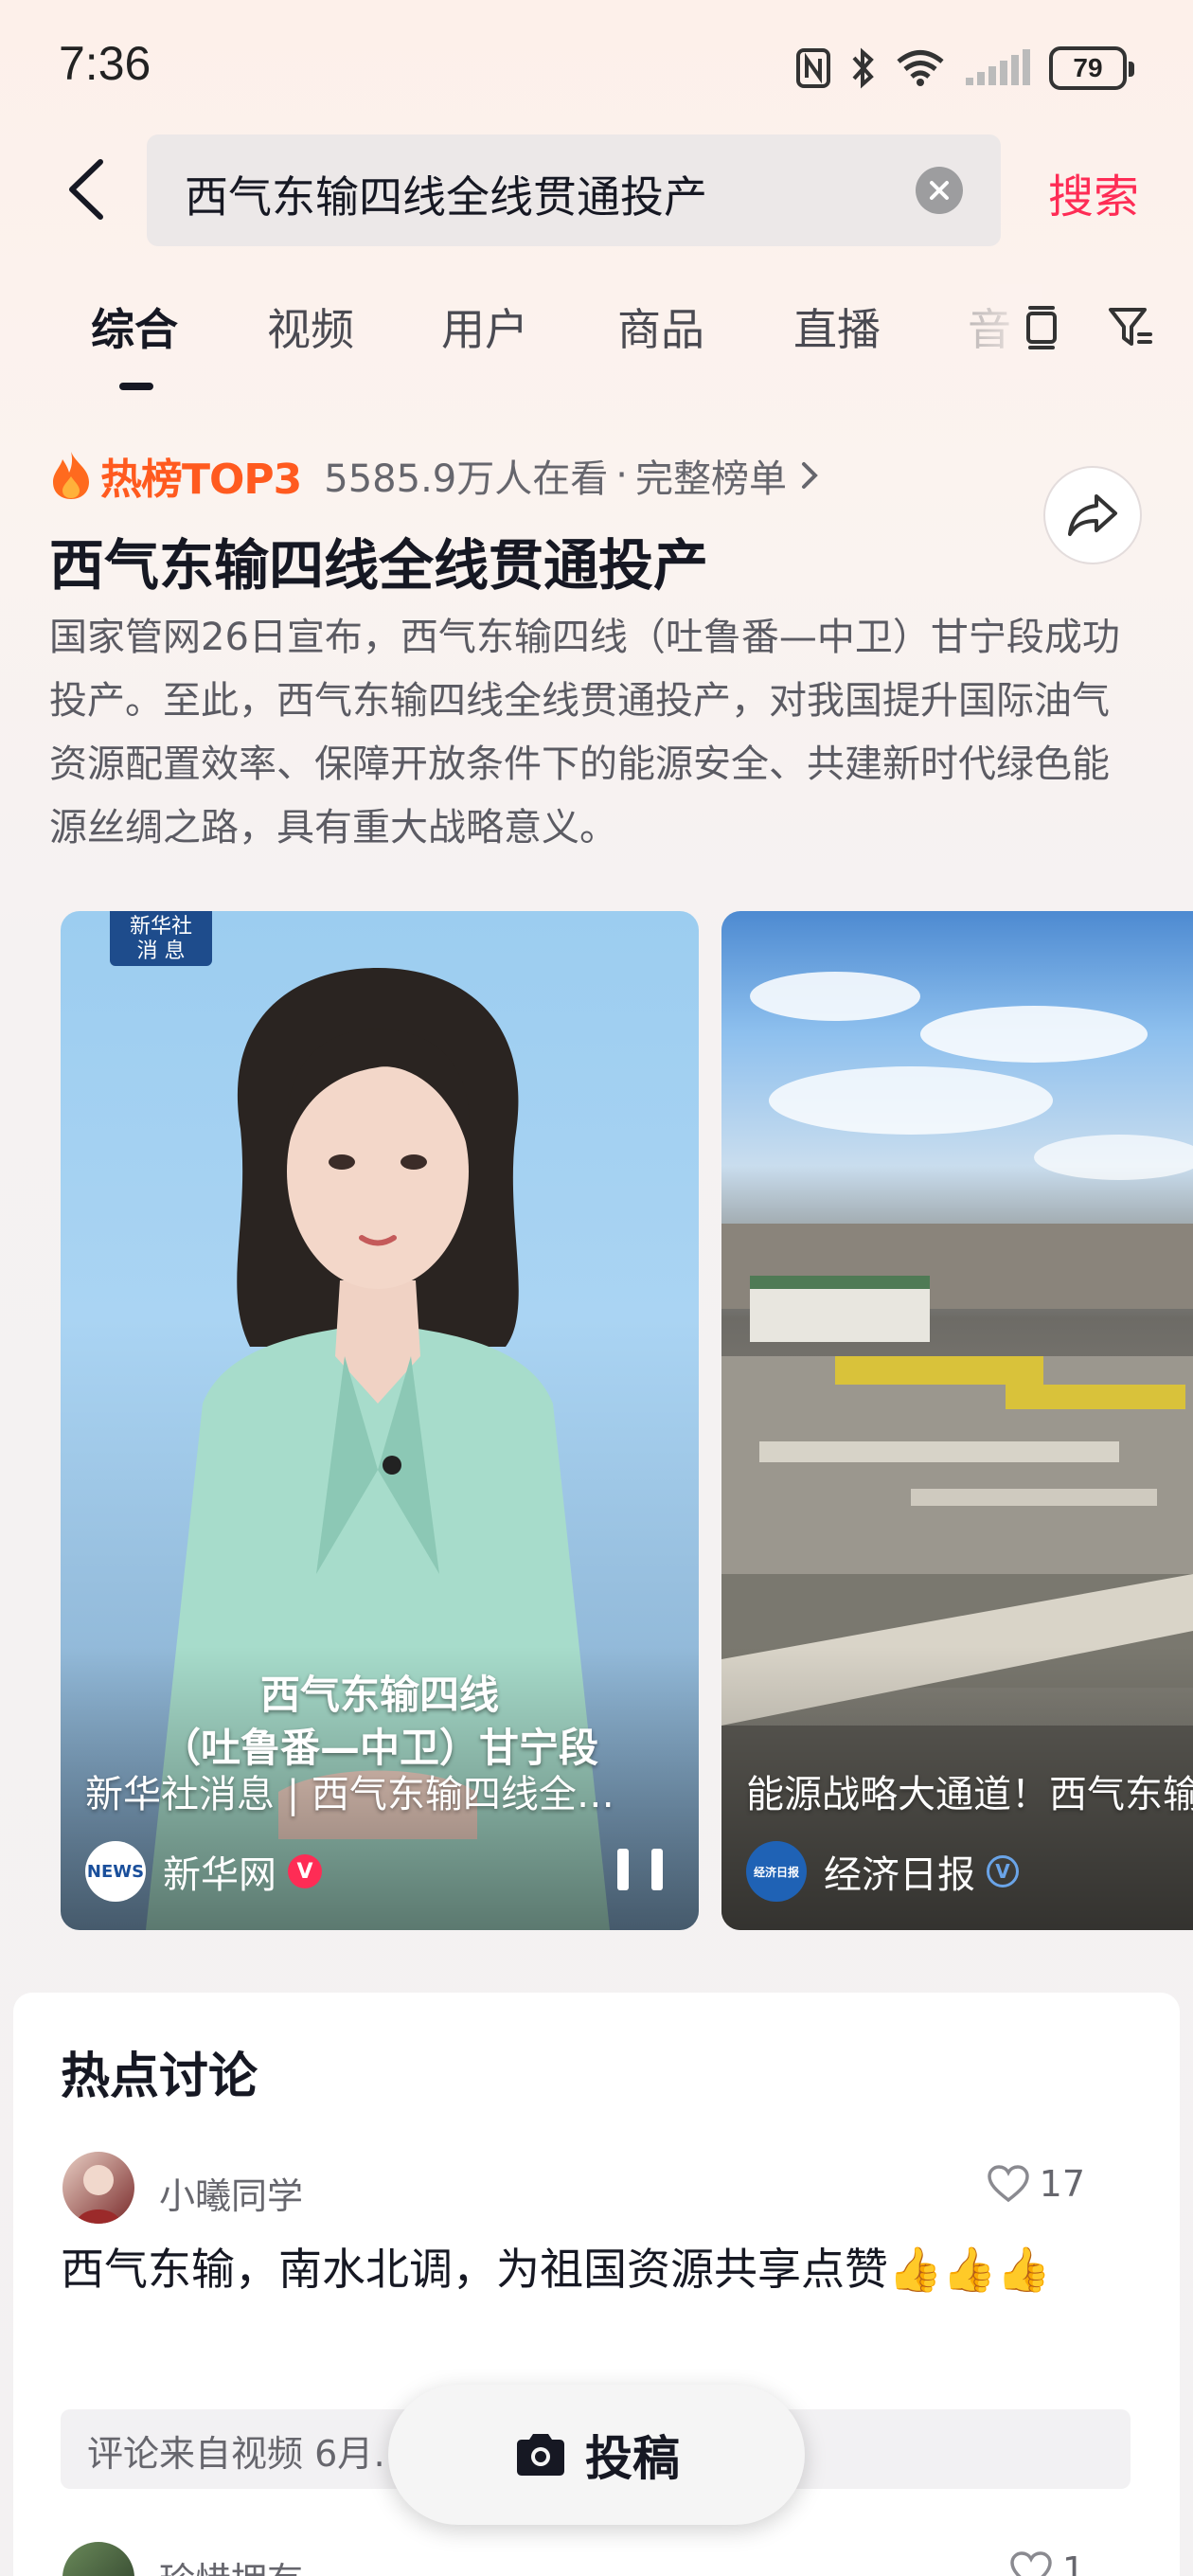 Image resolution: width=1193 pixels, height=2576 pixels. I want to click on video-subtitle: 西气东输四线 （吐鲁番—中卫）甘宁段, so click(380, 1722).